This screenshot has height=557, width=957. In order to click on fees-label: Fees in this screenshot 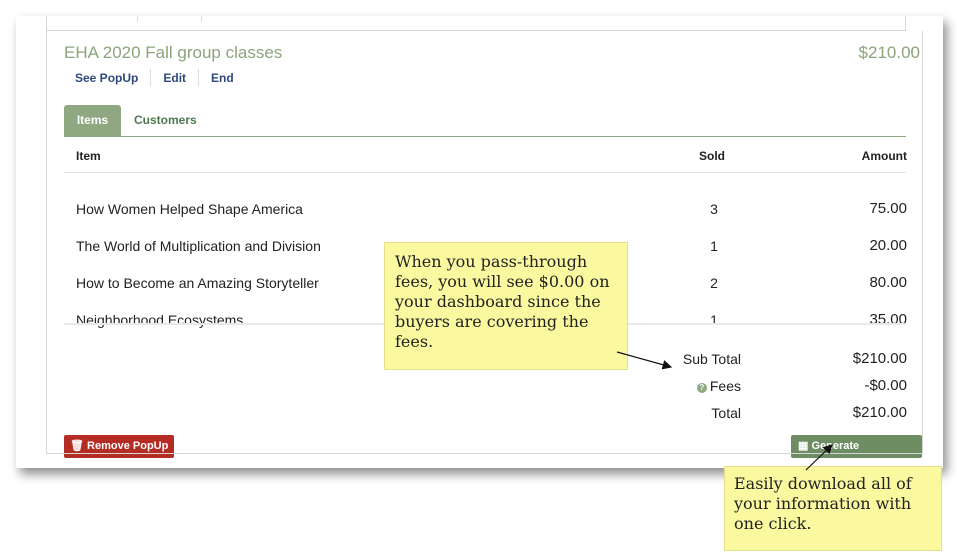, I will do `click(725, 386)`.